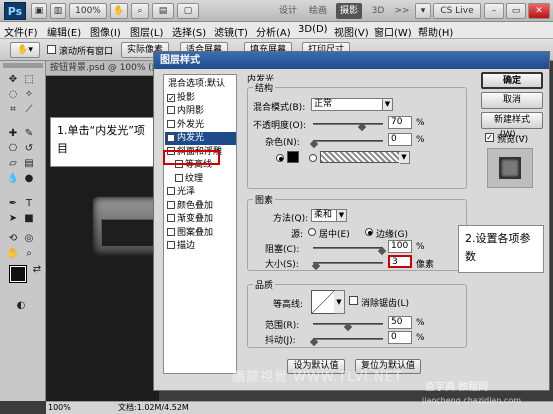  What do you see at coordinates (539, 11) in the screenshot?
I see `close-icon: ✕` at bounding box center [539, 11].